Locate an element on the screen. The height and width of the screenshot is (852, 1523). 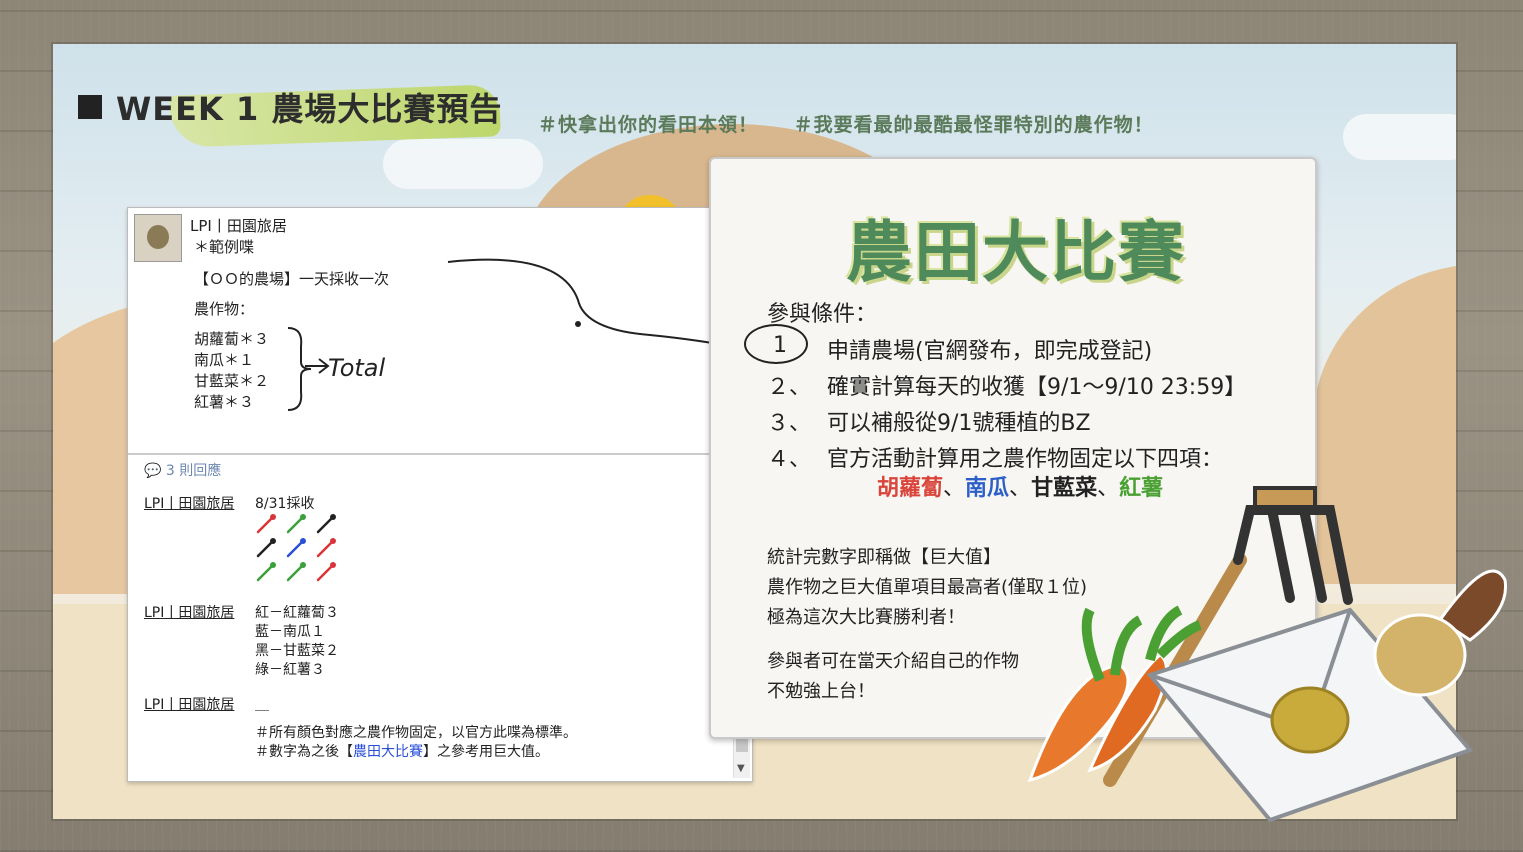
hashtag: ＃快拿出你的看田本領！ is located at coordinates (648, 125).